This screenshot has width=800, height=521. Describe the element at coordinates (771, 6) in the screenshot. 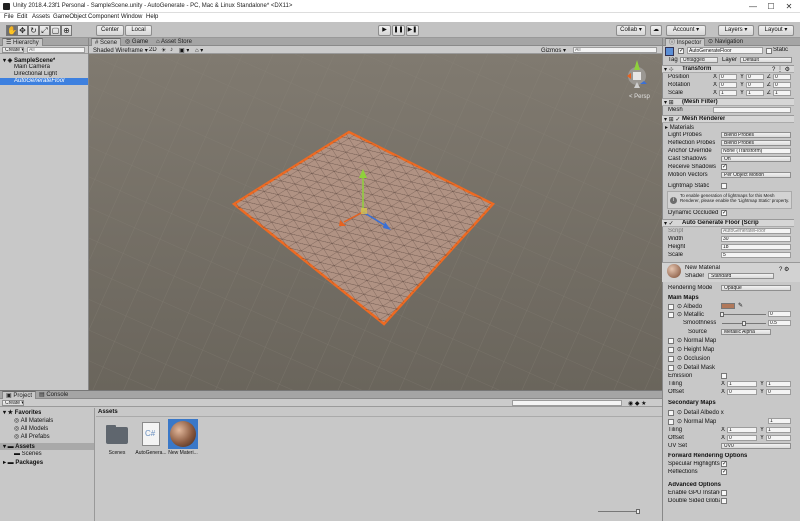

I see `maximize-button: ☐` at that location.